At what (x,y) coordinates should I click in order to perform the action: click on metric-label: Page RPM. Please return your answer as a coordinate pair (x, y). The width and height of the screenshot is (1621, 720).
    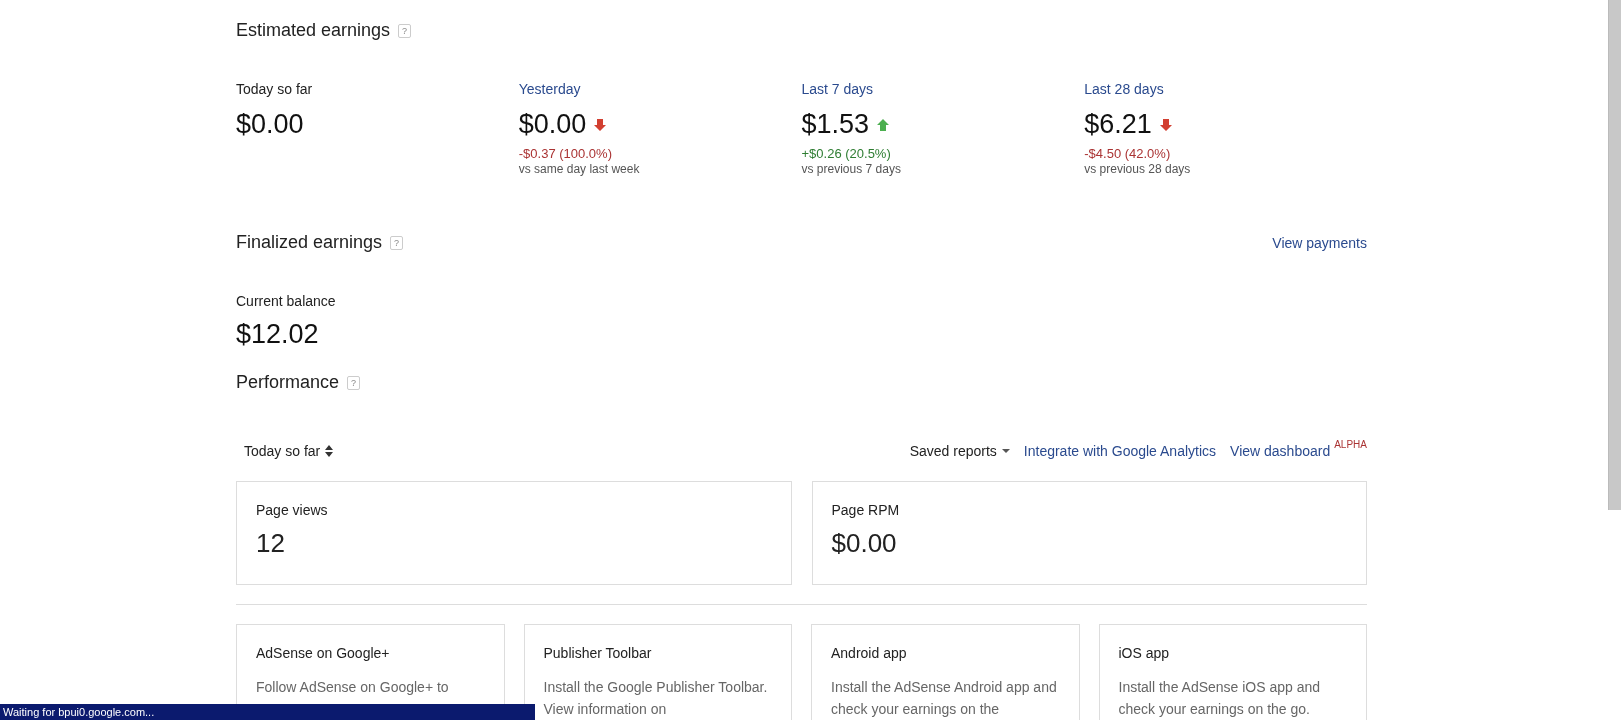
    Looking at the image, I should click on (866, 510).